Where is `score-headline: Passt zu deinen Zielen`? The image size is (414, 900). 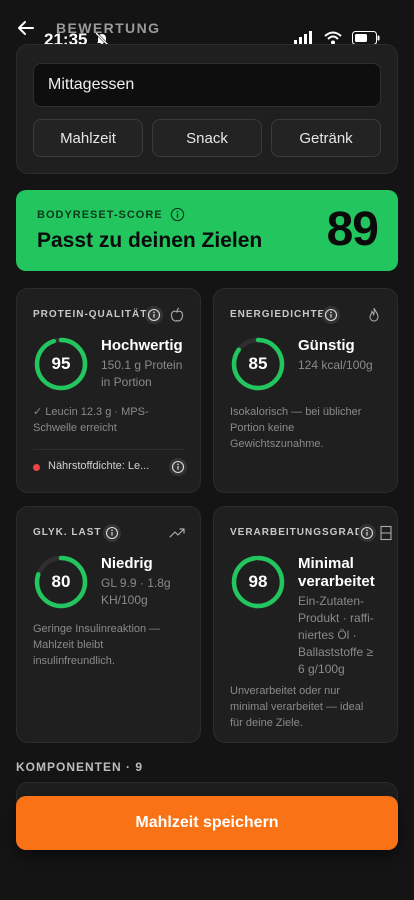 score-headline: Passt zu deinen Zielen is located at coordinates (150, 240).